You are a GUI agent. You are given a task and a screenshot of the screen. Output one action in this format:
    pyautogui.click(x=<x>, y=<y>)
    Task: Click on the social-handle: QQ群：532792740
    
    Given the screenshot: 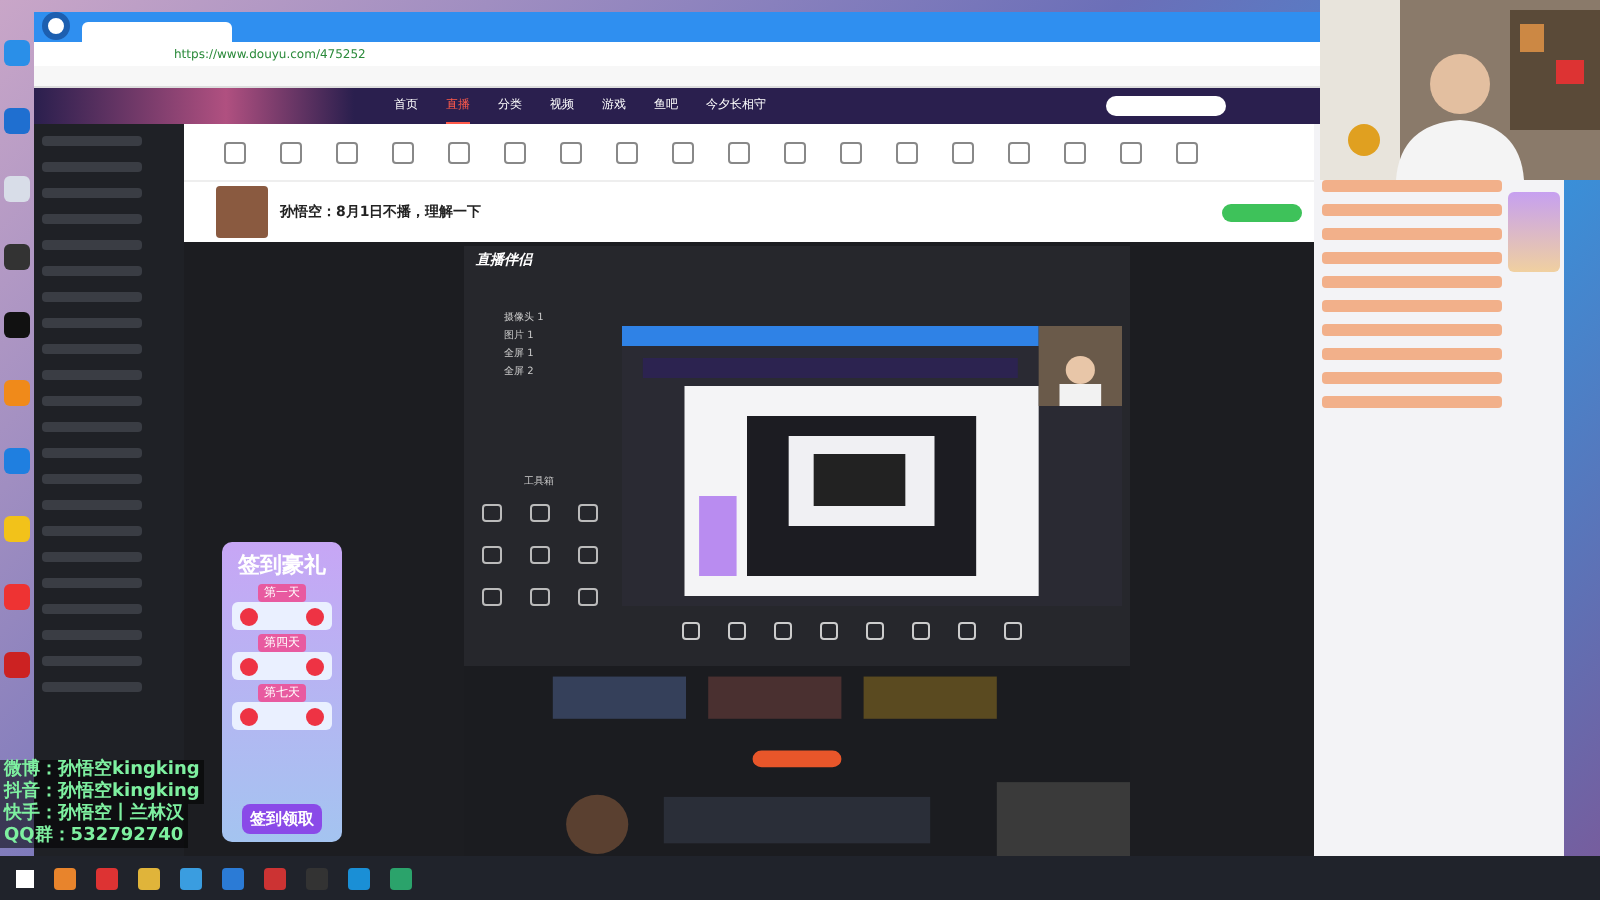 What is the action you would take?
    pyautogui.click(x=94, y=837)
    